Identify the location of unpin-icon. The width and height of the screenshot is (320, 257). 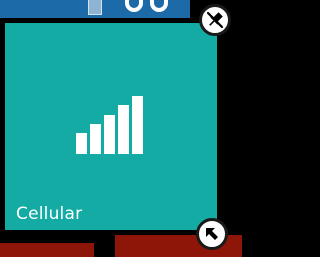
(215, 20).